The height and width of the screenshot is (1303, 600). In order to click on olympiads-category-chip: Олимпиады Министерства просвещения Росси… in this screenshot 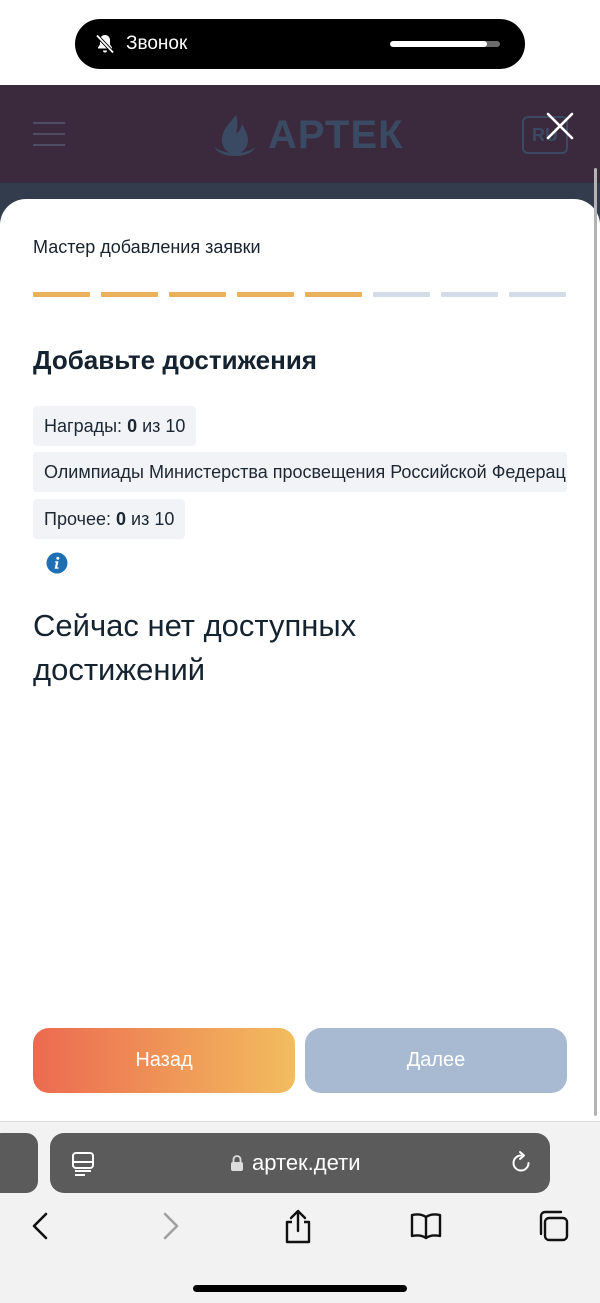, I will do `click(300, 472)`.